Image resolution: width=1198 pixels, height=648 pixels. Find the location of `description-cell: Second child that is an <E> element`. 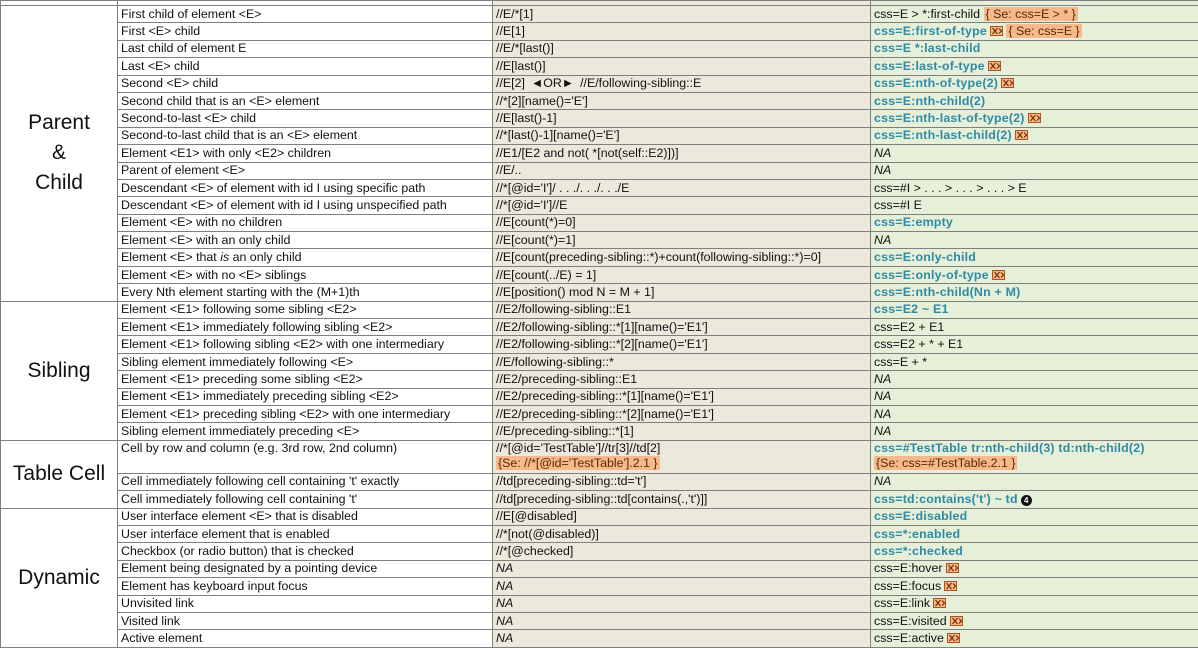

description-cell: Second child that is an <E> element is located at coordinates (305, 100).